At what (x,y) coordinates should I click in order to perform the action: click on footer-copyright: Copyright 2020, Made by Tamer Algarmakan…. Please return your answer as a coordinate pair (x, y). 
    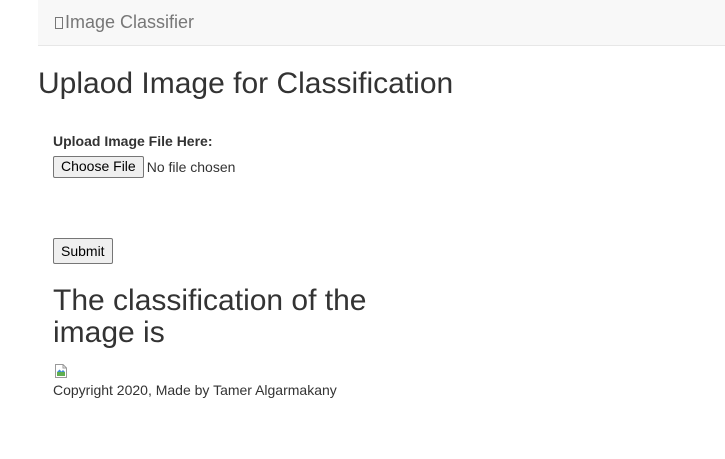
    Looking at the image, I should click on (195, 390).